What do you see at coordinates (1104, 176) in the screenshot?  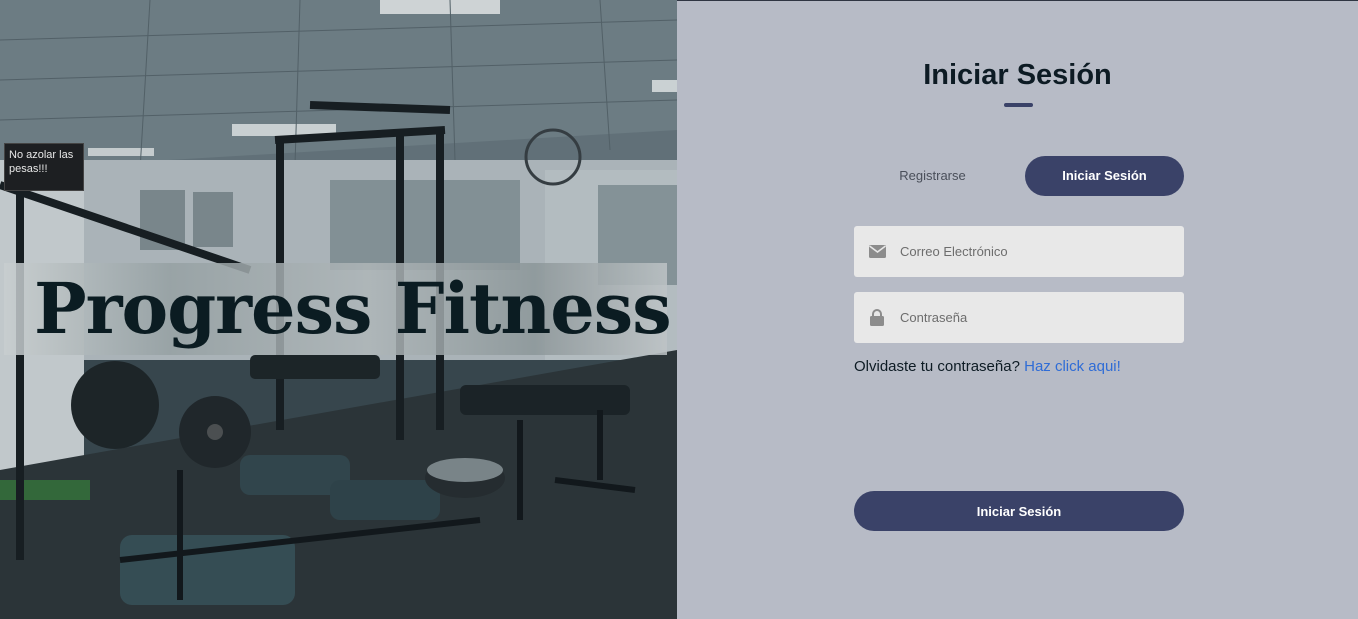 I see `tab-login: Iniciar Sesión` at bounding box center [1104, 176].